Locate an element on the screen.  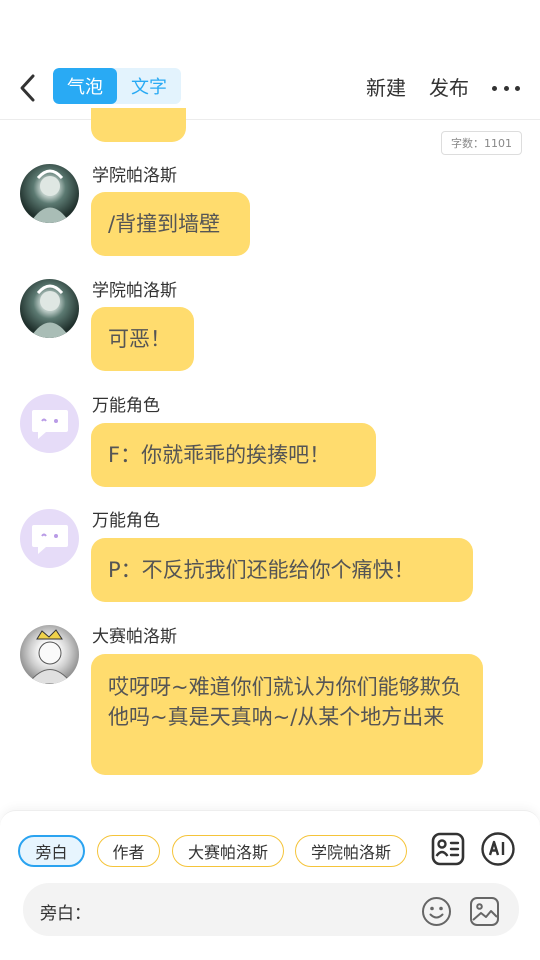
ai-icon is located at coordinates (498, 849).